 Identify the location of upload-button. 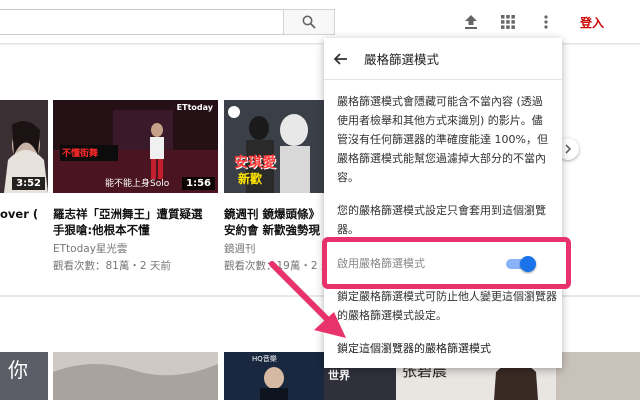
(471, 22).